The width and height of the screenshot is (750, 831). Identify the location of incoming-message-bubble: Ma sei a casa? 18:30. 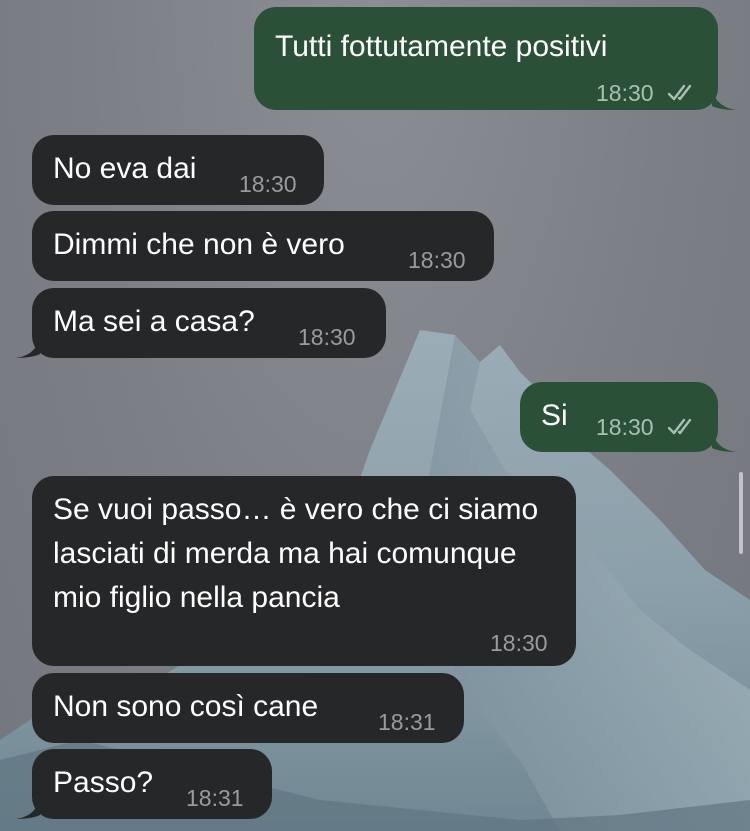
(209, 323).